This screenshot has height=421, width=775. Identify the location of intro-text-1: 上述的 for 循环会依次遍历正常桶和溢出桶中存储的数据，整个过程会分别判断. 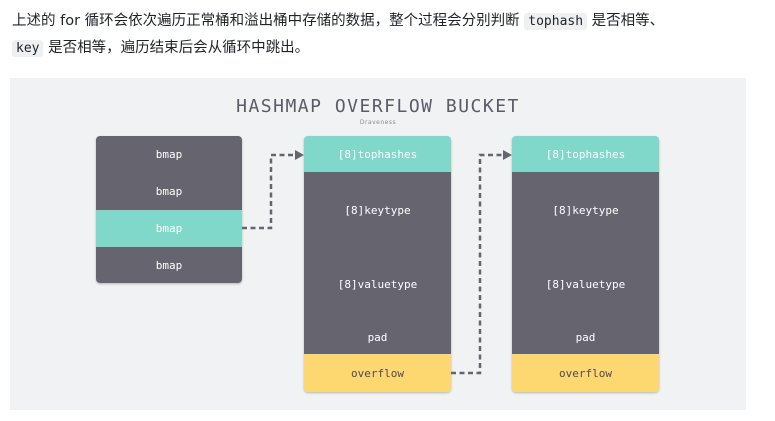
(268, 21).